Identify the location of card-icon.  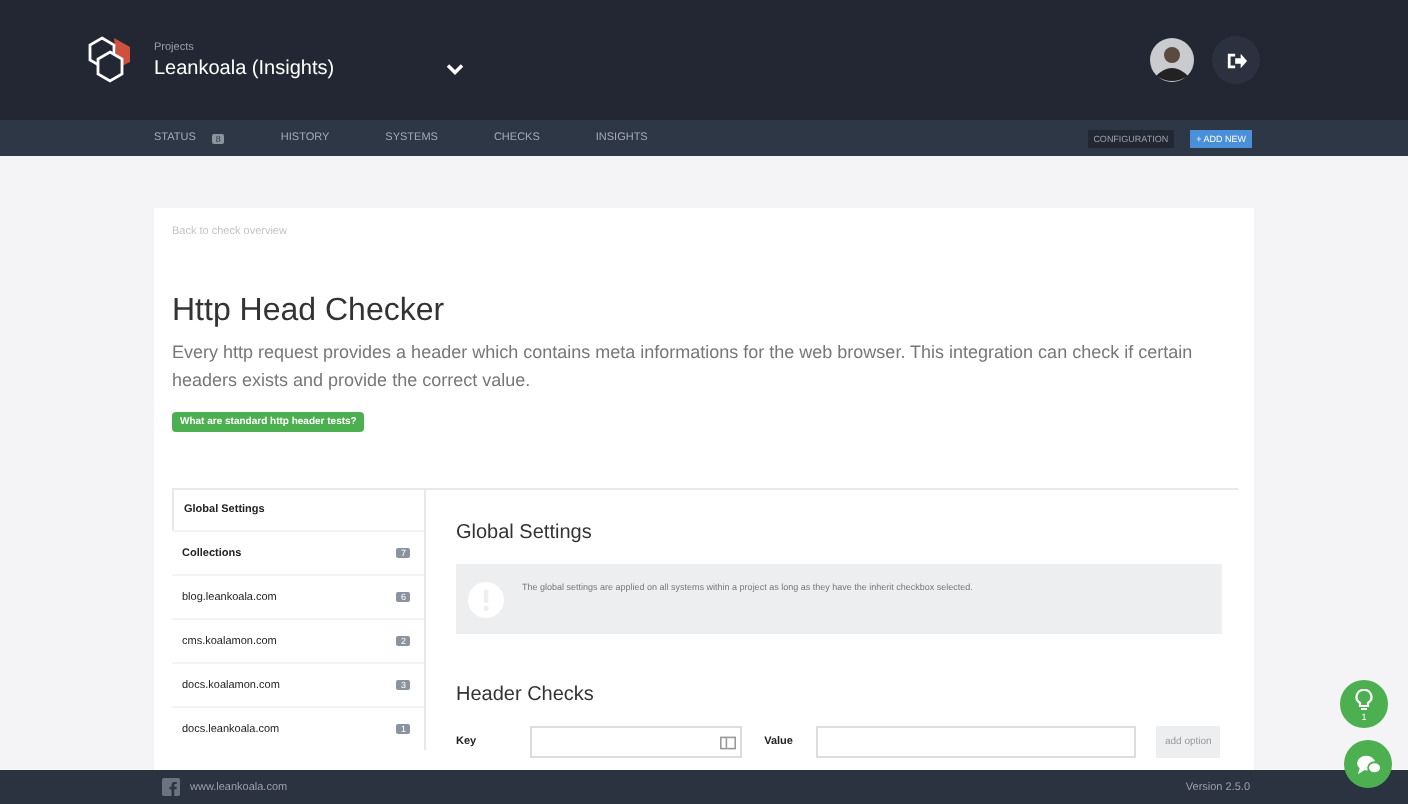
(728, 742).